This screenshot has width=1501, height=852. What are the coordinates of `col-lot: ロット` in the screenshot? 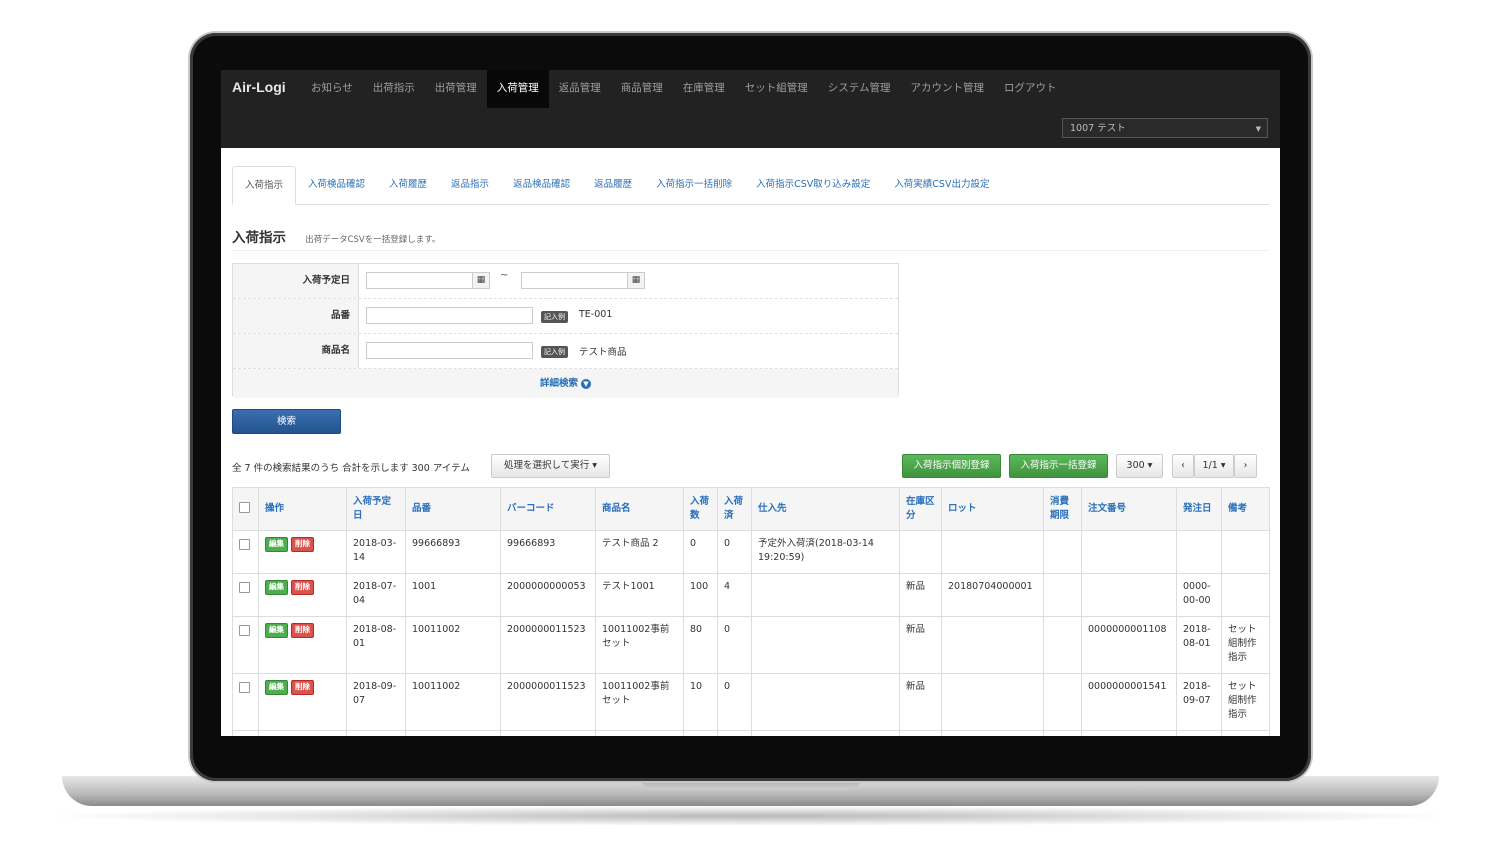 It's located at (992, 509).